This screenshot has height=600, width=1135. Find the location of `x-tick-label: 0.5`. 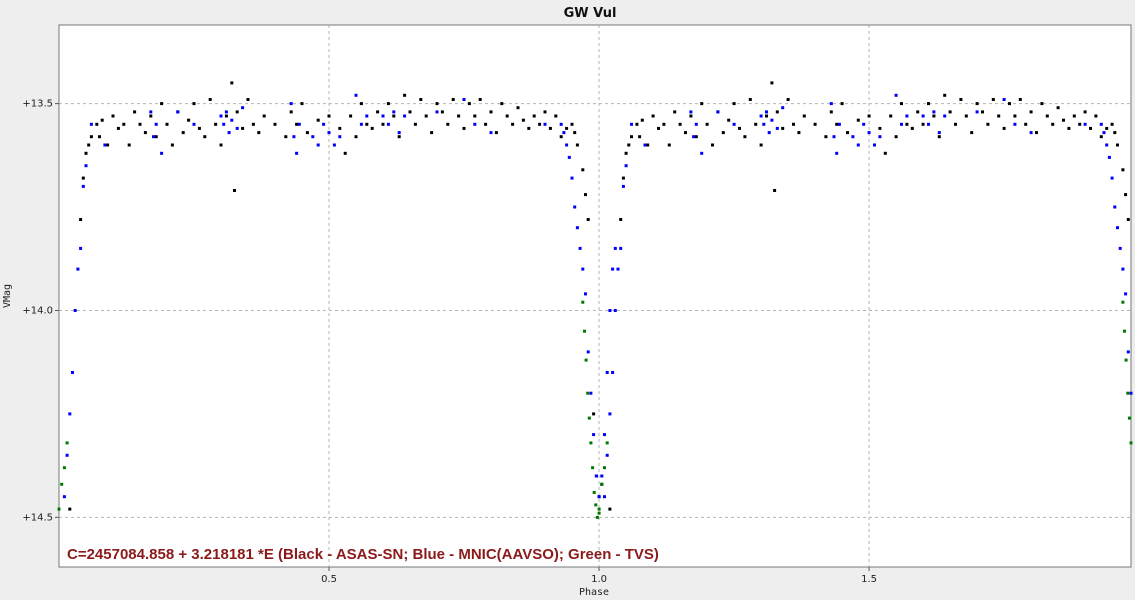

x-tick-label: 0.5 is located at coordinates (329, 579).